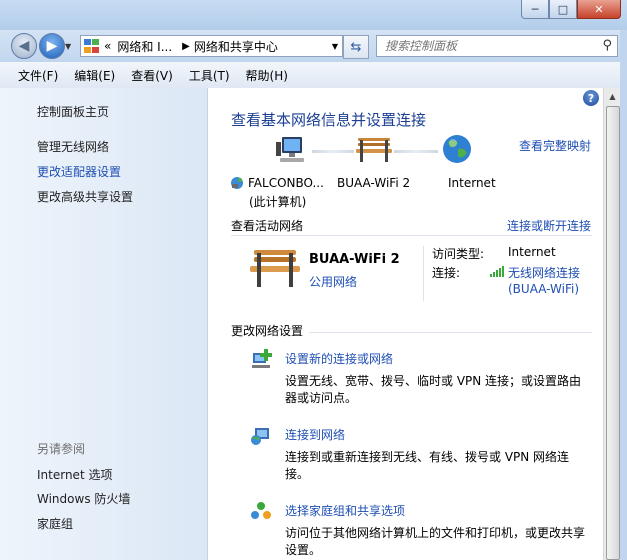 Image resolution: width=627 pixels, height=560 pixels. I want to click on forward-arrow-icon: ▶, so click(52, 46).